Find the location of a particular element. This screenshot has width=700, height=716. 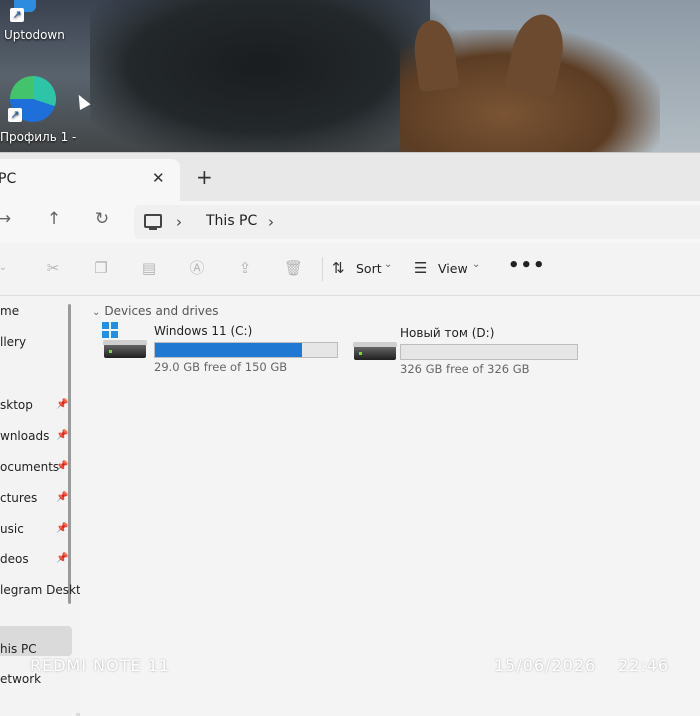

camera-watermark-date: 15/06/2026 is located at coordinates (545, 665).